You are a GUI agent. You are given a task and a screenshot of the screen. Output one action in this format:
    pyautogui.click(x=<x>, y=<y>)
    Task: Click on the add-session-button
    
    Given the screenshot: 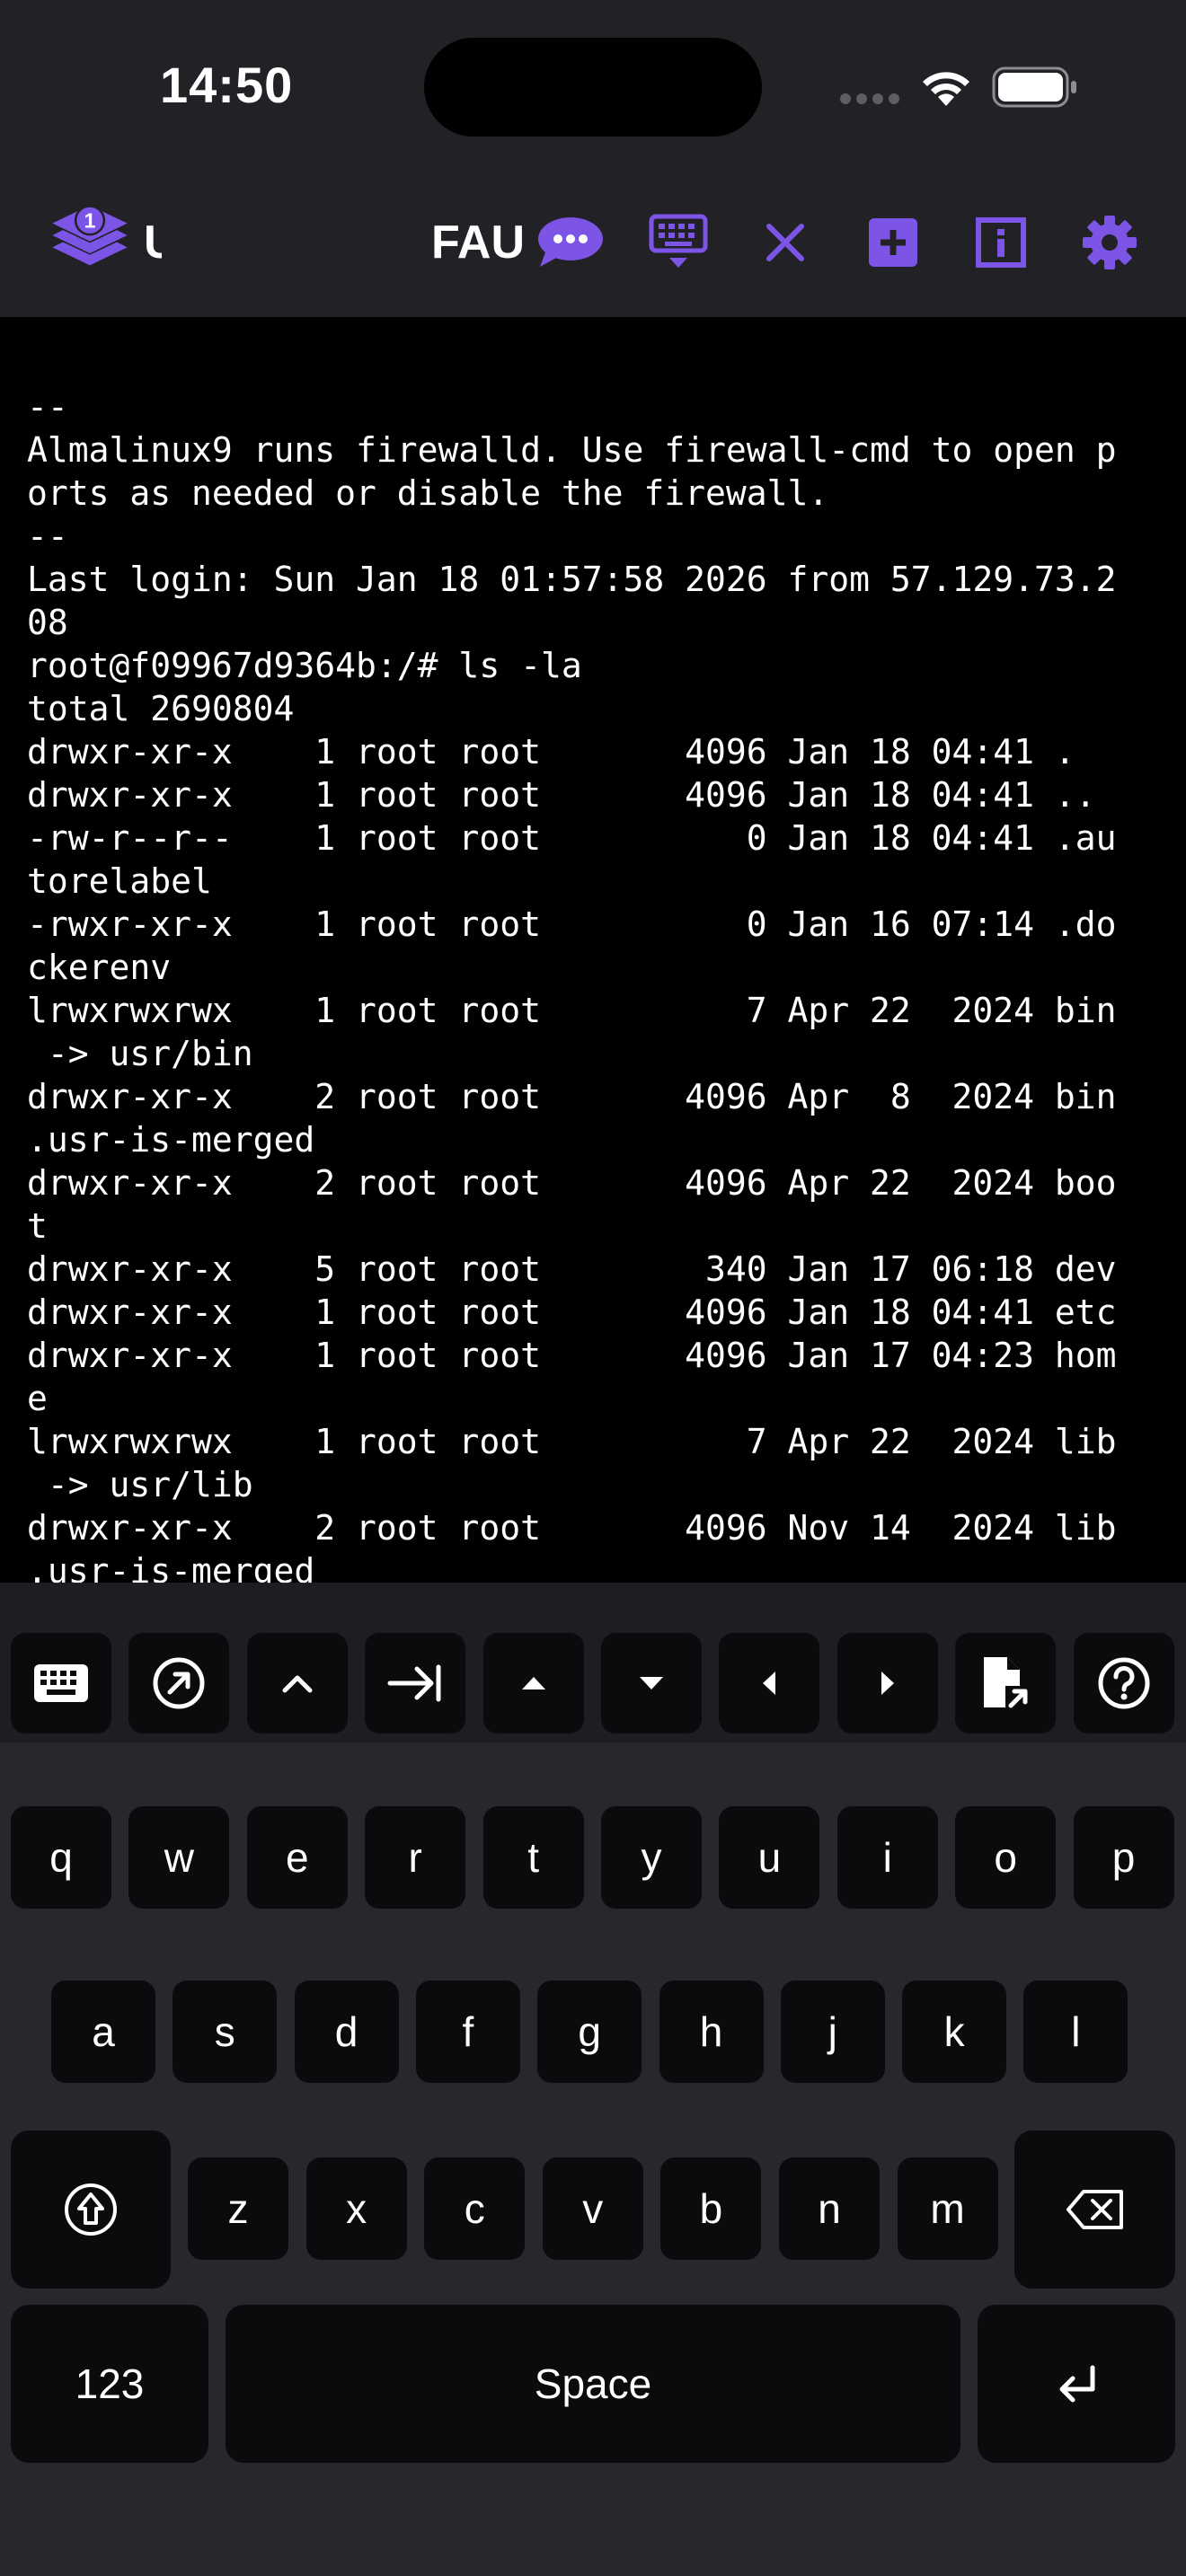 What is the action you would take?
    pyautogui.click(x=893, y=242)
    